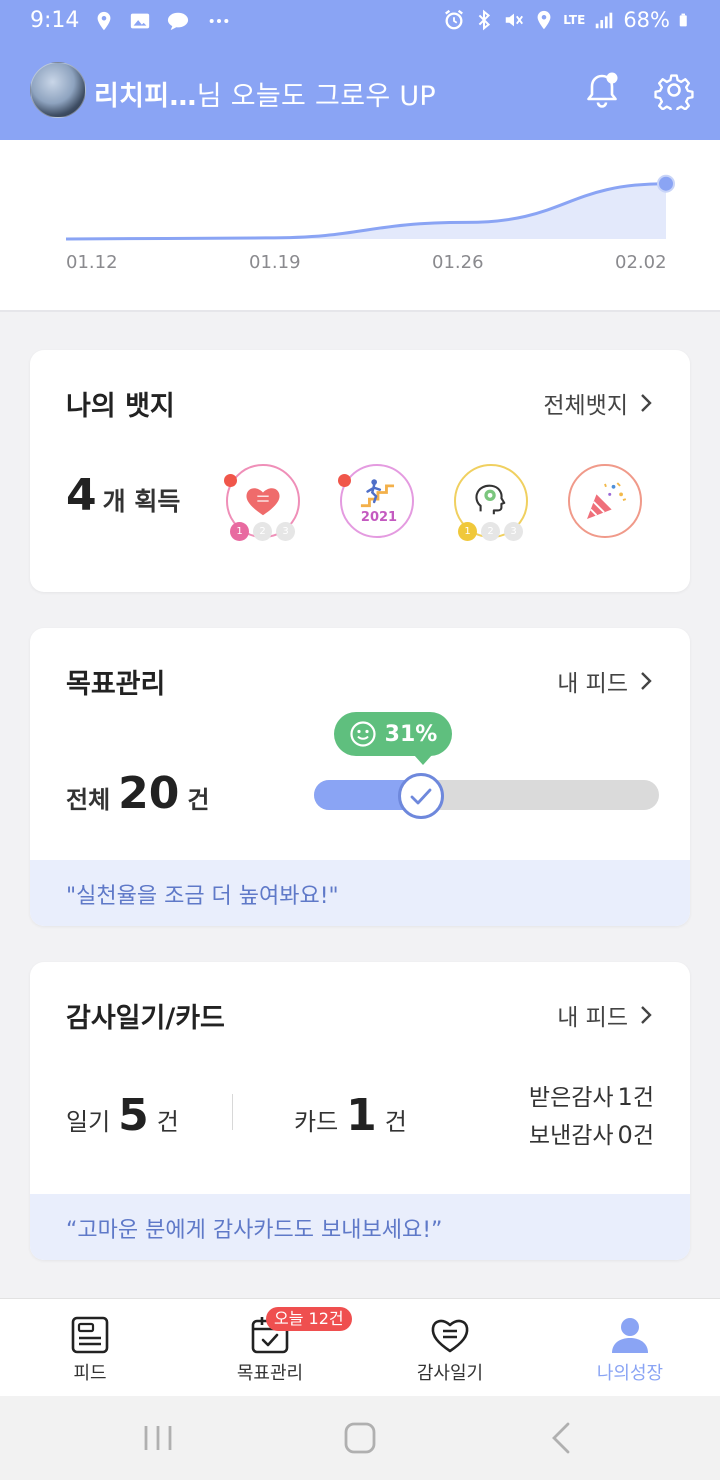 The width and height of the screenshot is (720, 1480). What do you see at coordinates (395, 1122) in the screenshot?
I see `card-unit: 건` at bounding box center [395, 1122].